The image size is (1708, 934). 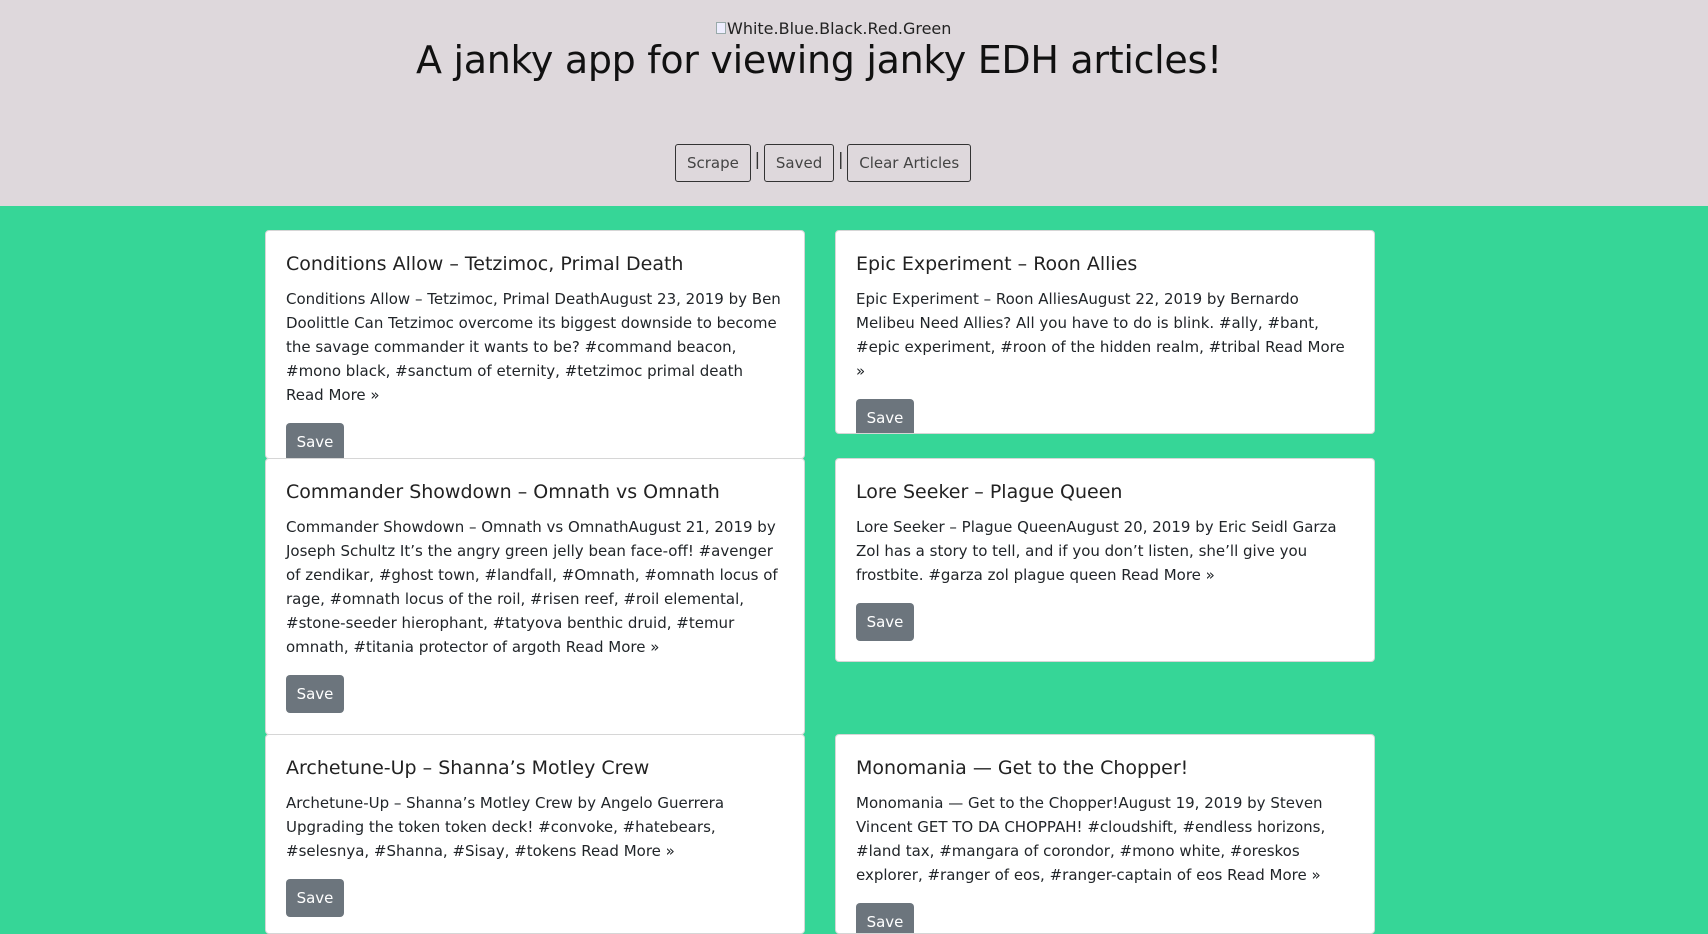 What do you see at coordinates (1105, 264) in the screenshot?
I see `article-title: Epic Experiment – Roon Allies` at bounding box center [1105, 264].